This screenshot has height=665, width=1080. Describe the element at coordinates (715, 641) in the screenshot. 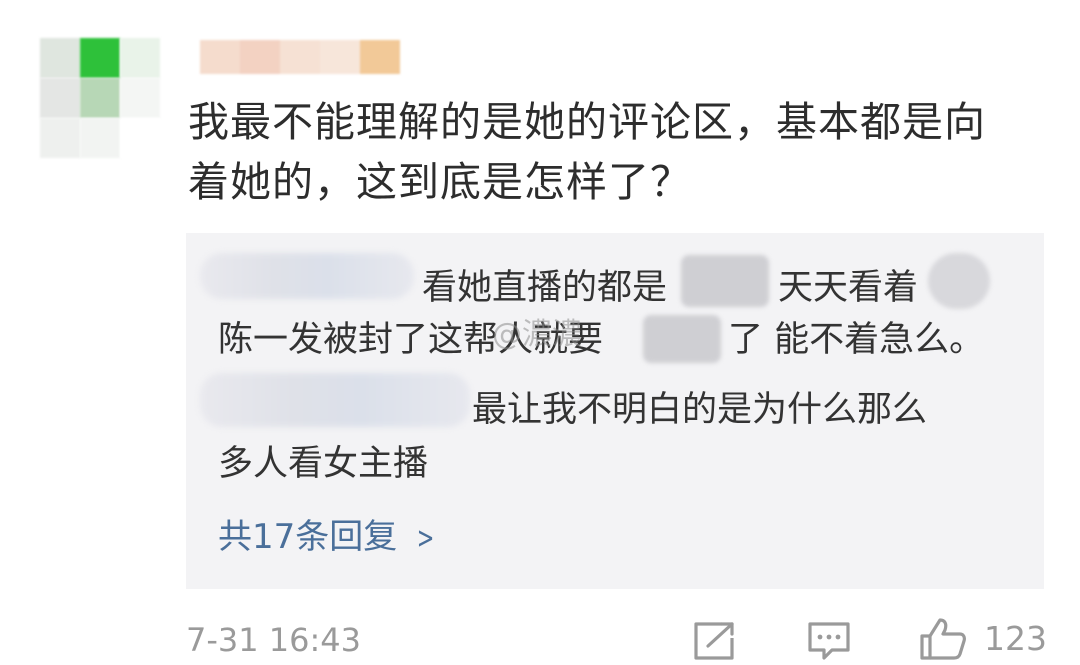

I see `share-icon` at that location.